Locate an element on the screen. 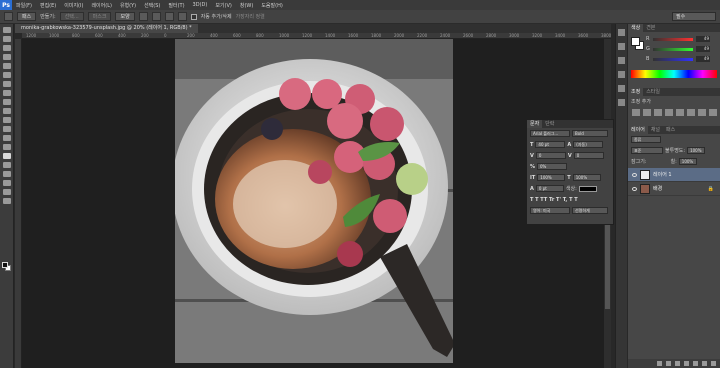  vibrance-icon is located at coordinates (680, 112).